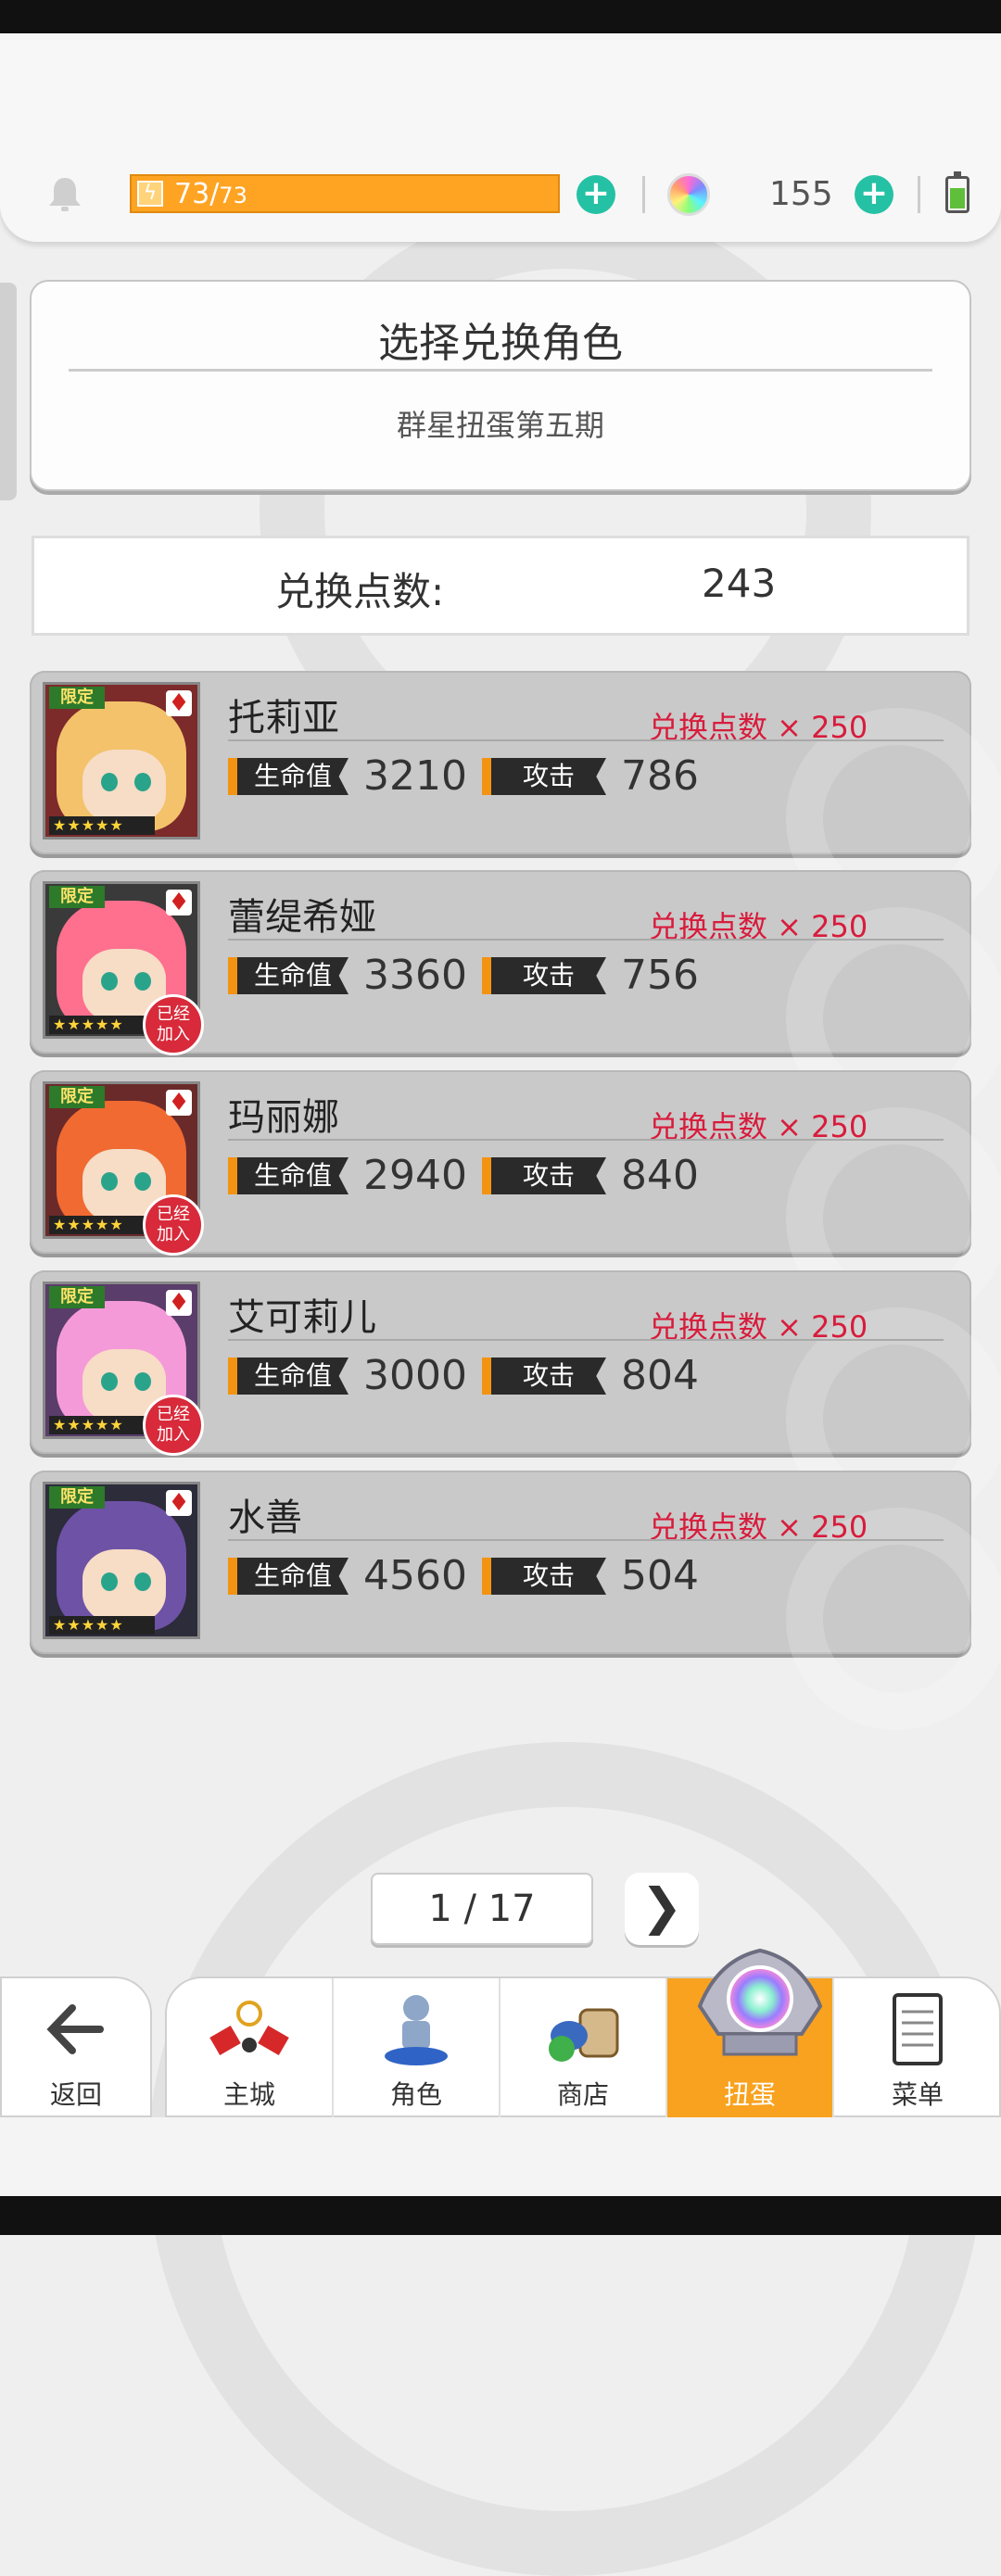 The width and height of the screenshot is (1001, 2576). Describe the element at coordinates (345, 194) in the screenshot. I see `stamina-bar: ϟ 73/73` at that location.